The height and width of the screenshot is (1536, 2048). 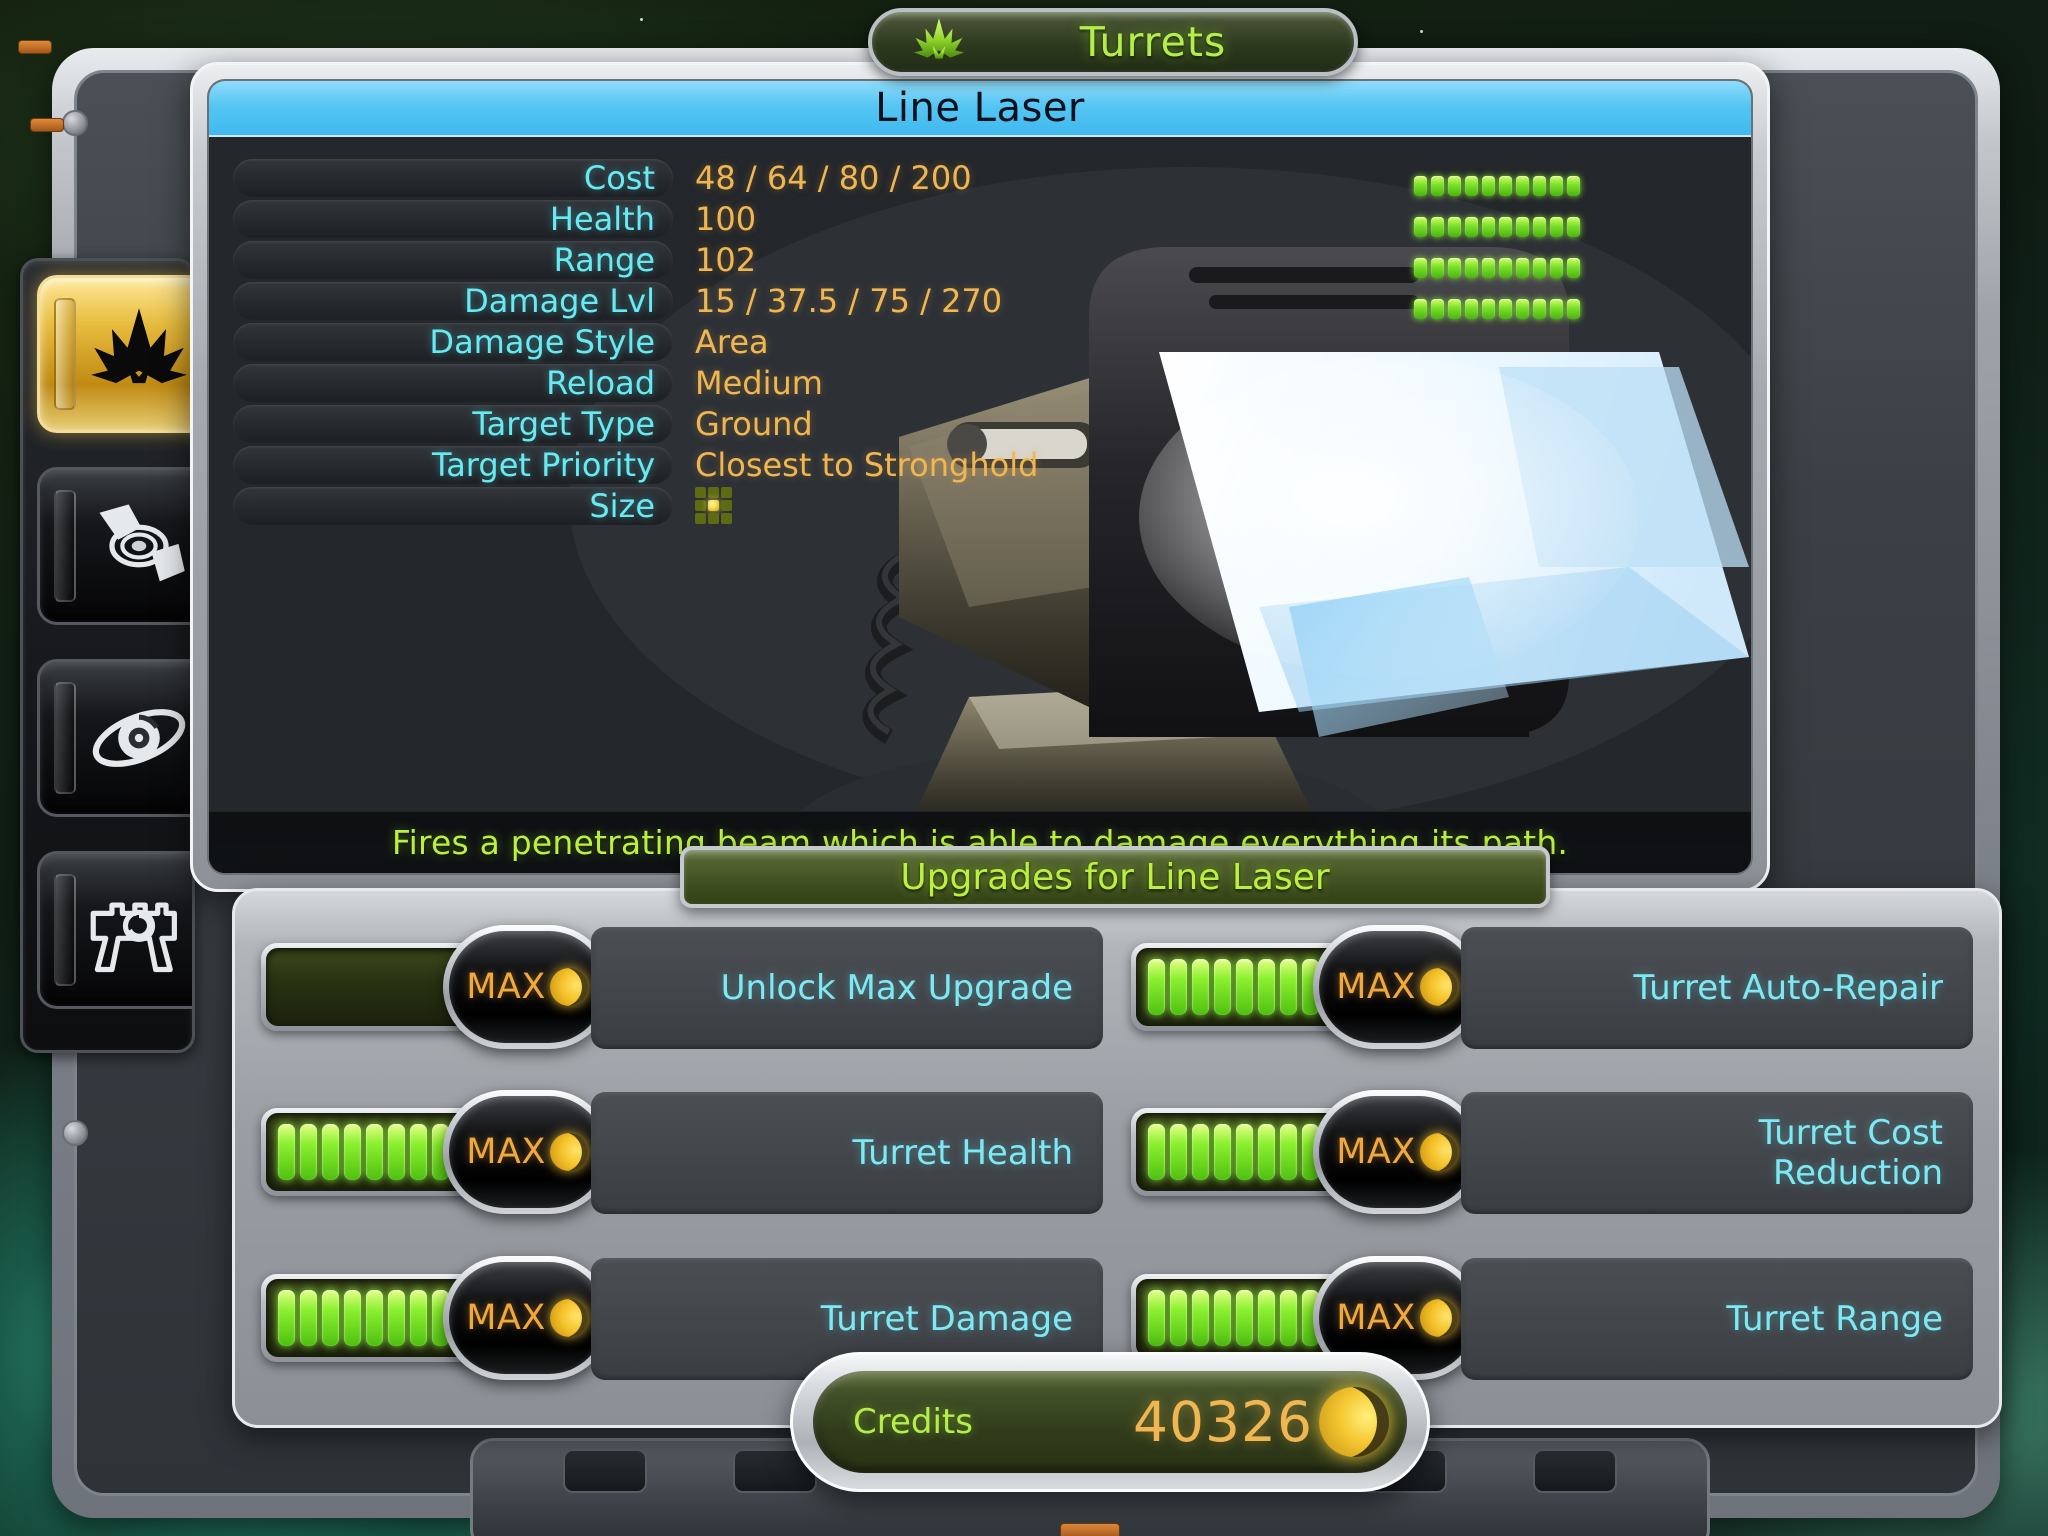 I want to click on stat-meters, so click(x=1497, y=247).